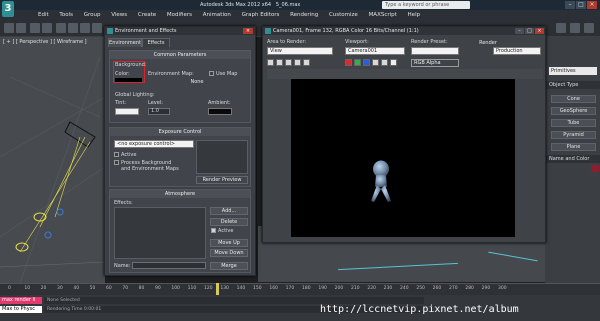  I want to click on render-minimize-button: –, so click(519, 31).